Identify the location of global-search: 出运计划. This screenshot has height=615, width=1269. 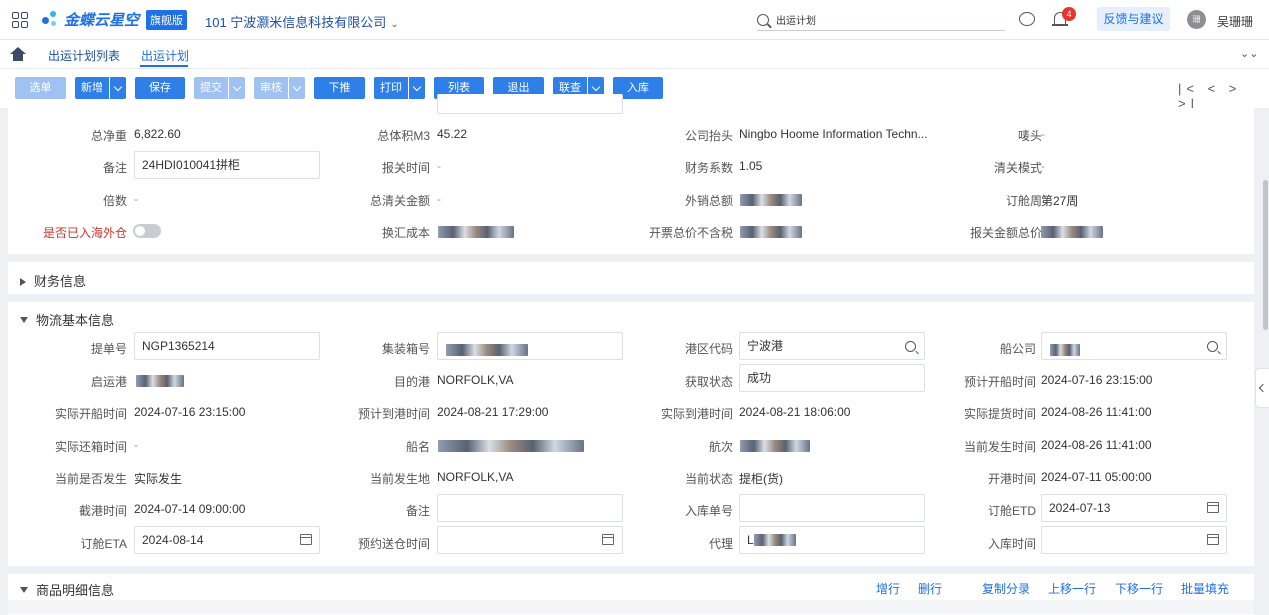
(881, 20).